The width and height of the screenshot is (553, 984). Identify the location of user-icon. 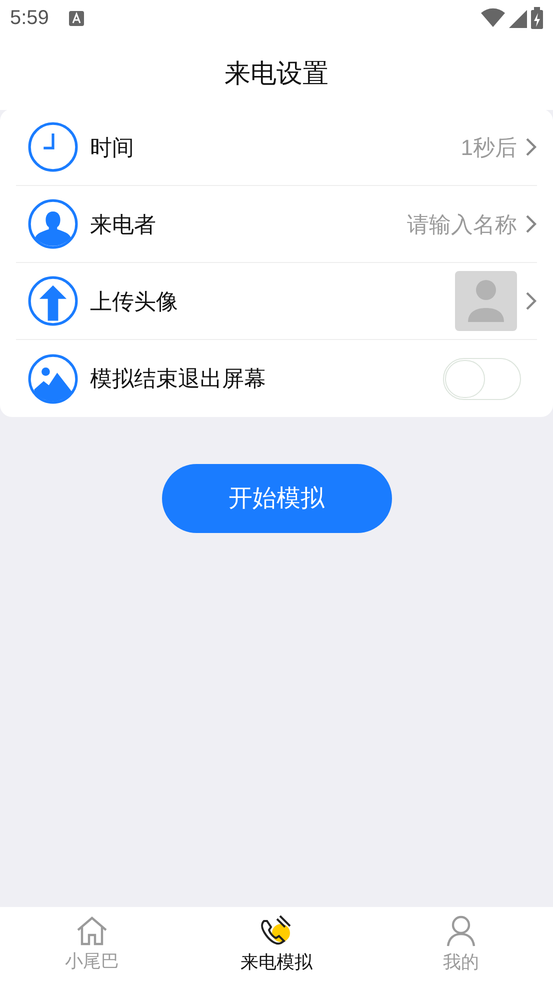
(460, 931).